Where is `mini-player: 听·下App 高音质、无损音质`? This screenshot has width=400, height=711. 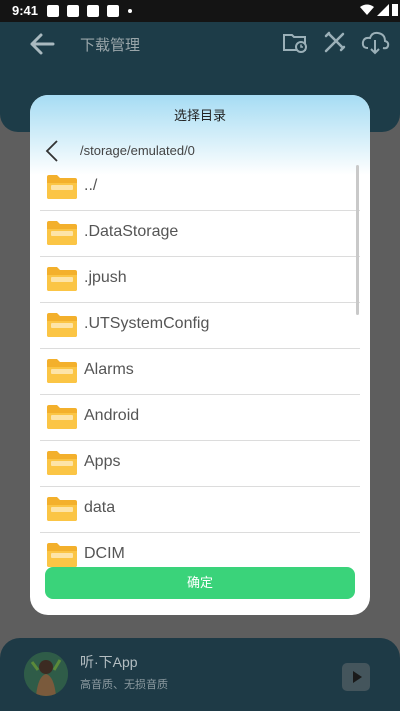 mini-player: 听·下App 高音质、无损音质 is located at coordinates (200, 674).